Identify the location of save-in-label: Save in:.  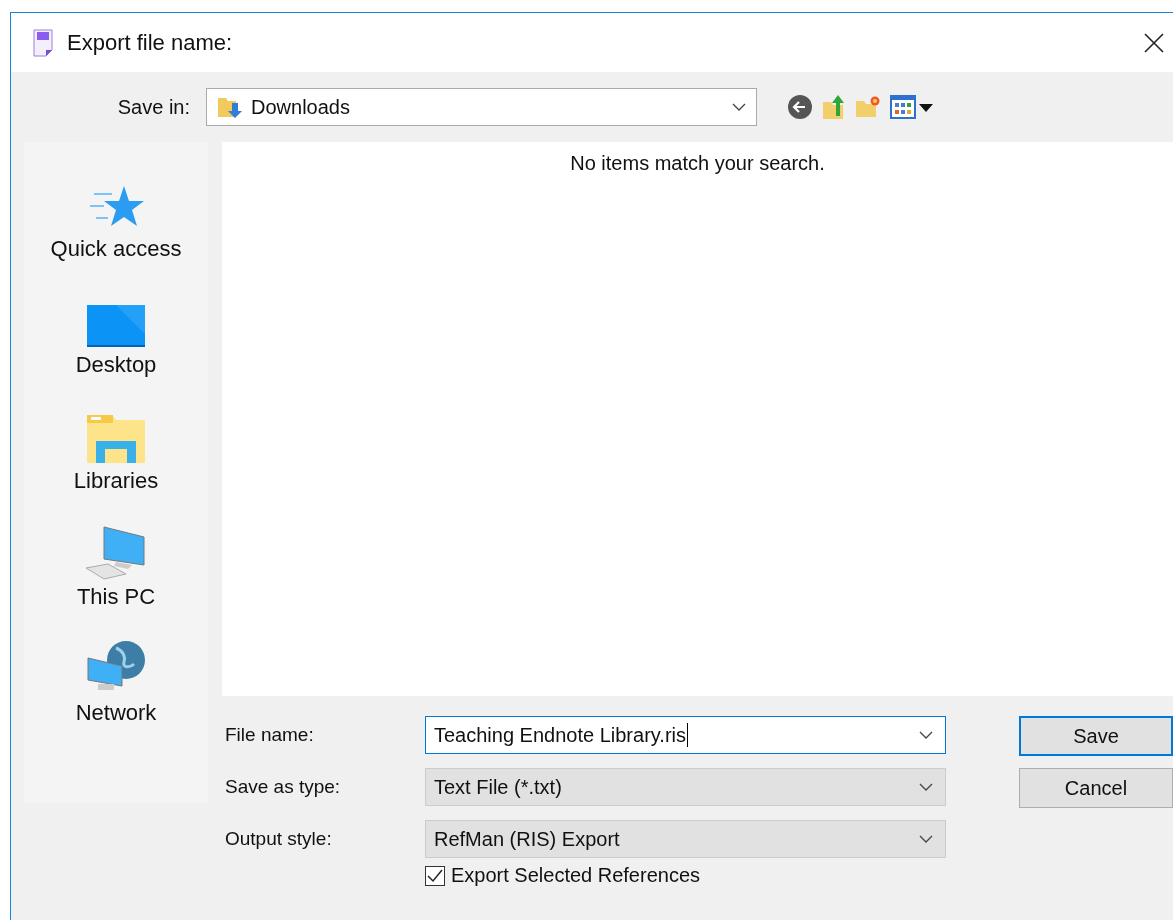
(153, 107).